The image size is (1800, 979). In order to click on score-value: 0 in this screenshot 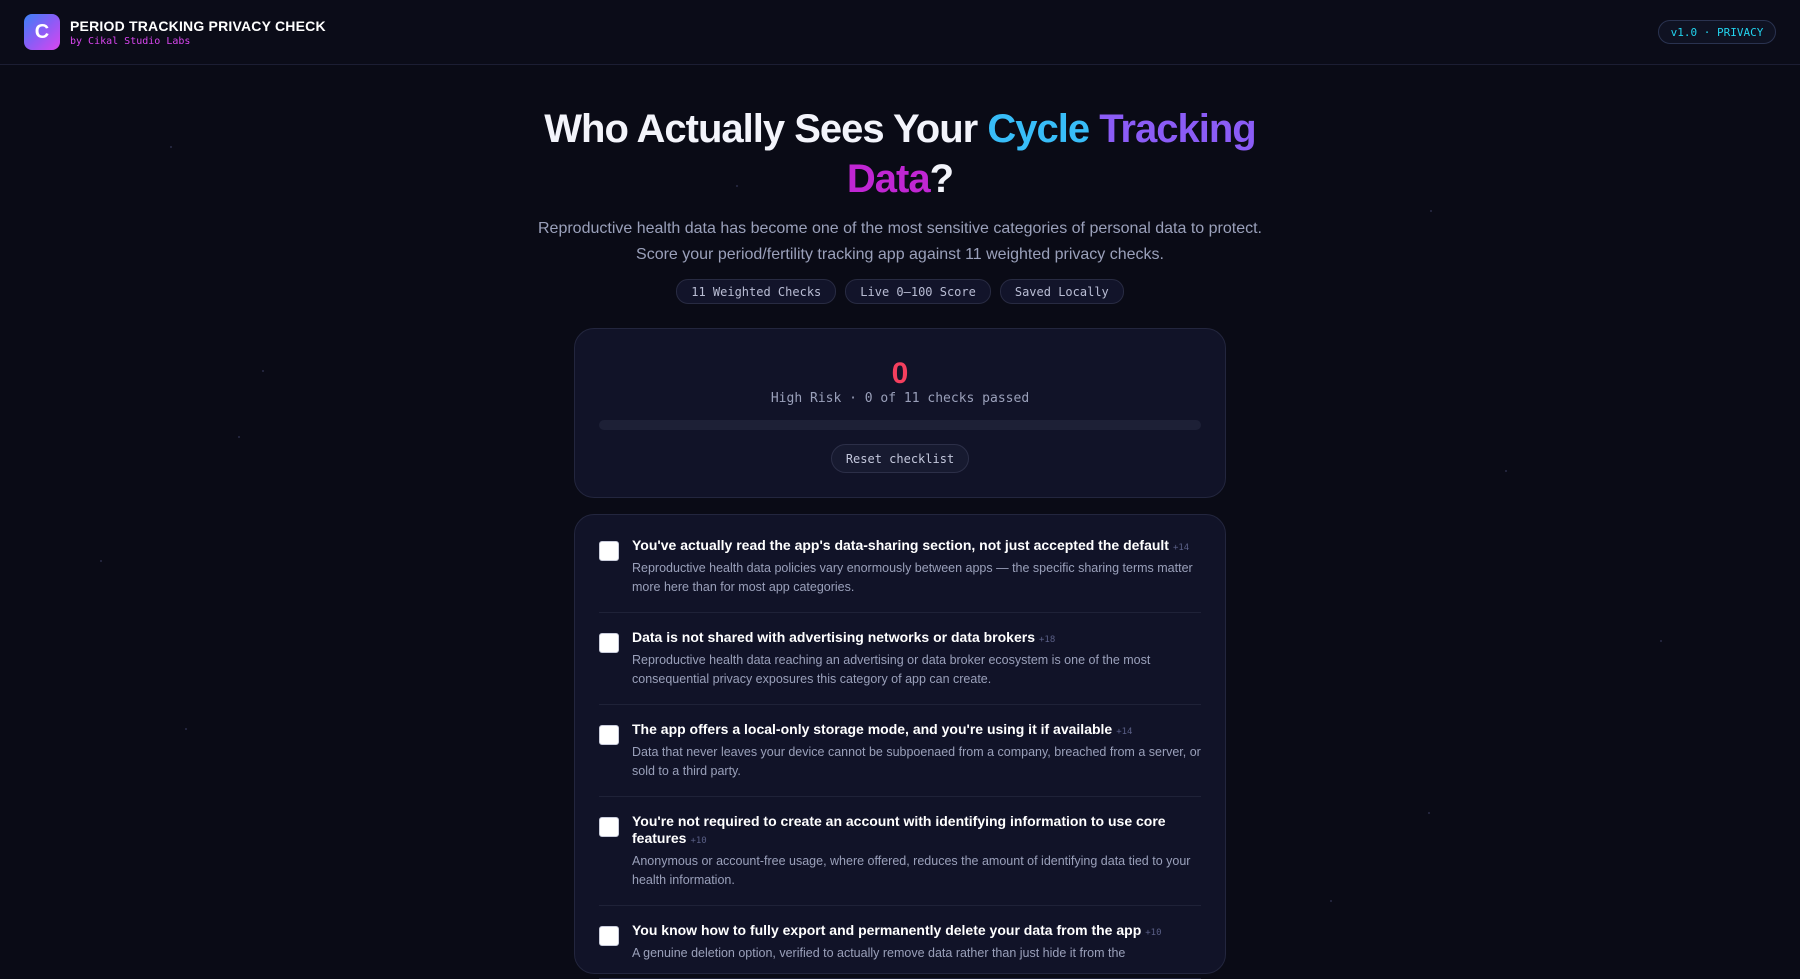, I will do `click(900, 374)`.